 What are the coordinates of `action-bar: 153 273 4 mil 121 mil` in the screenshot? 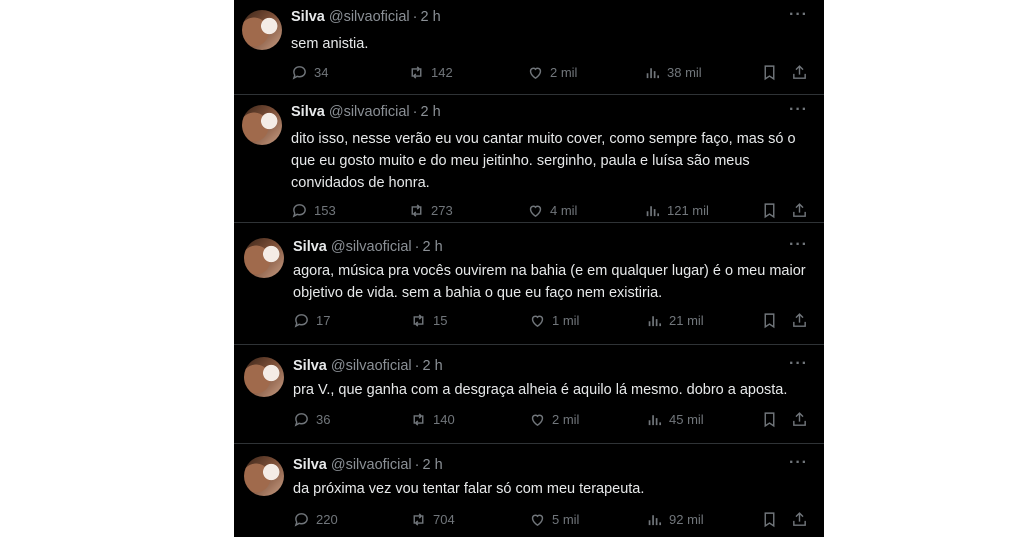 It's located at (549, 212).